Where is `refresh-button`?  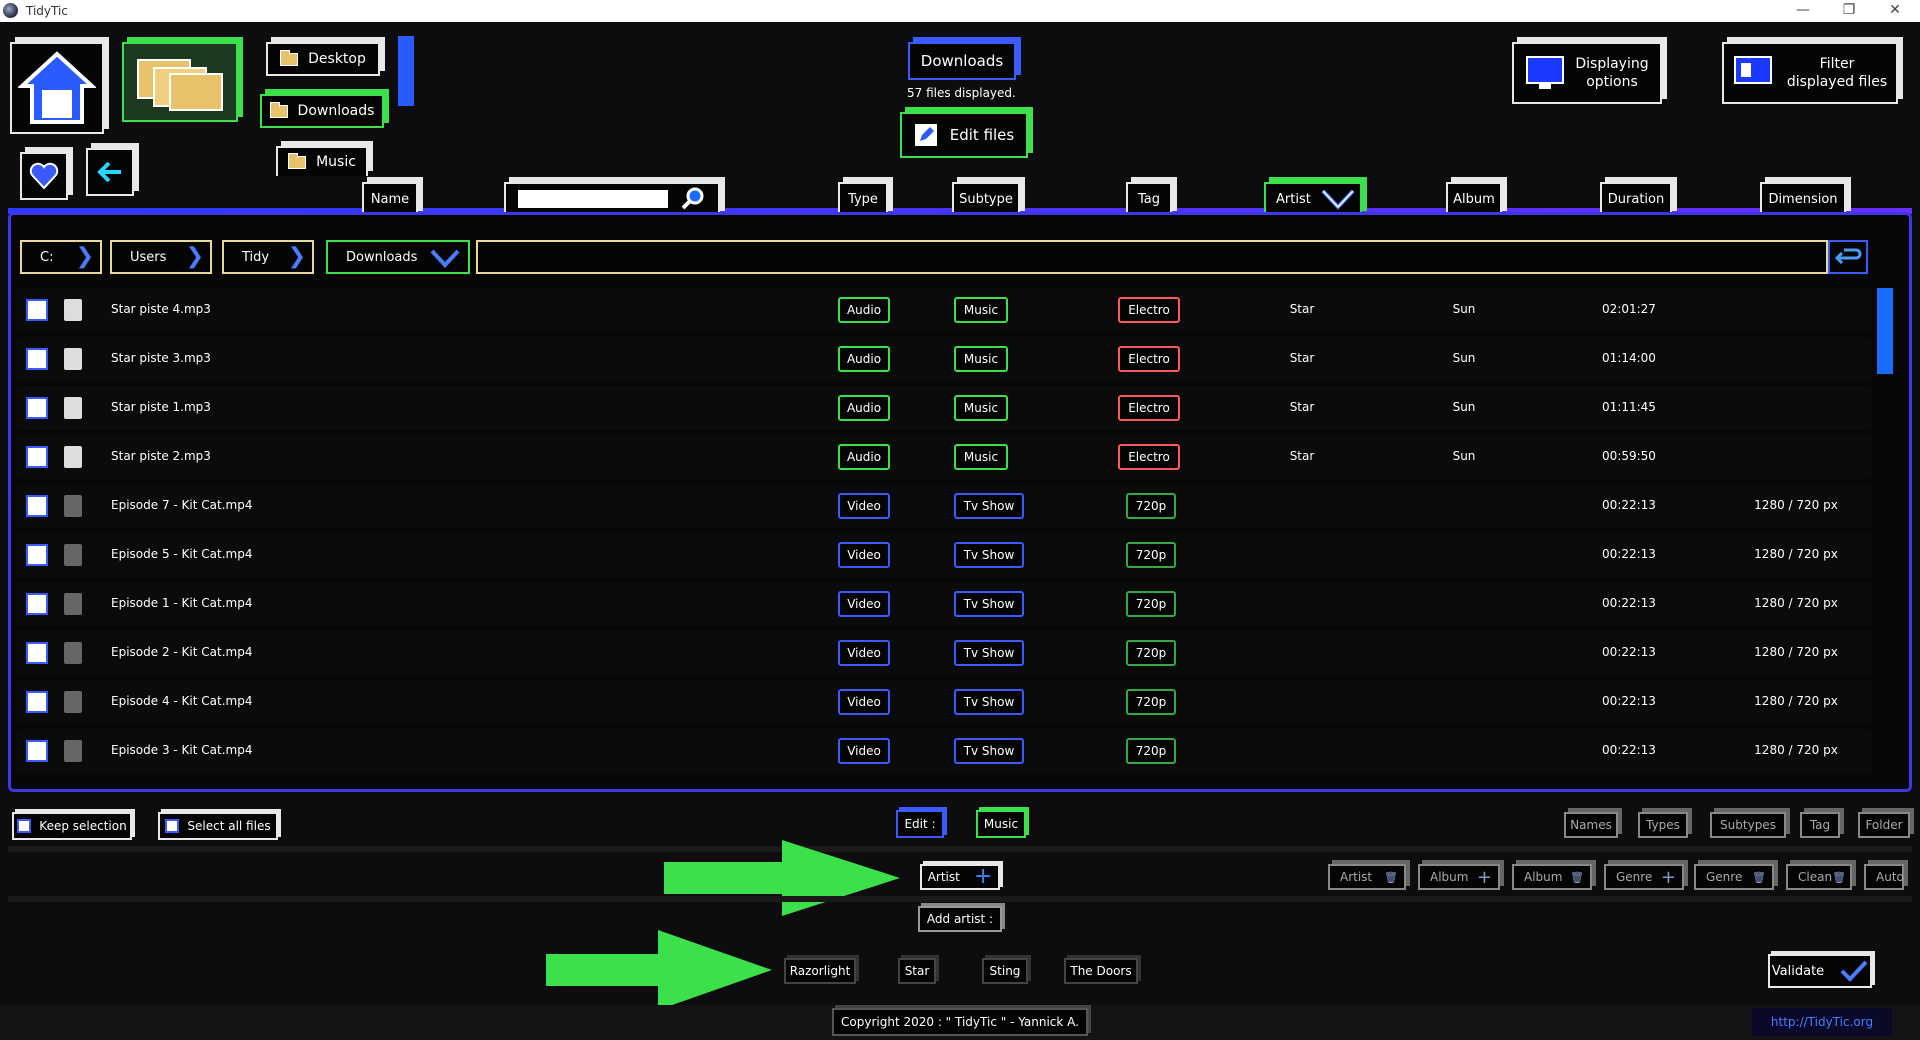 refresh-button is located at coordinates (1848, 257).